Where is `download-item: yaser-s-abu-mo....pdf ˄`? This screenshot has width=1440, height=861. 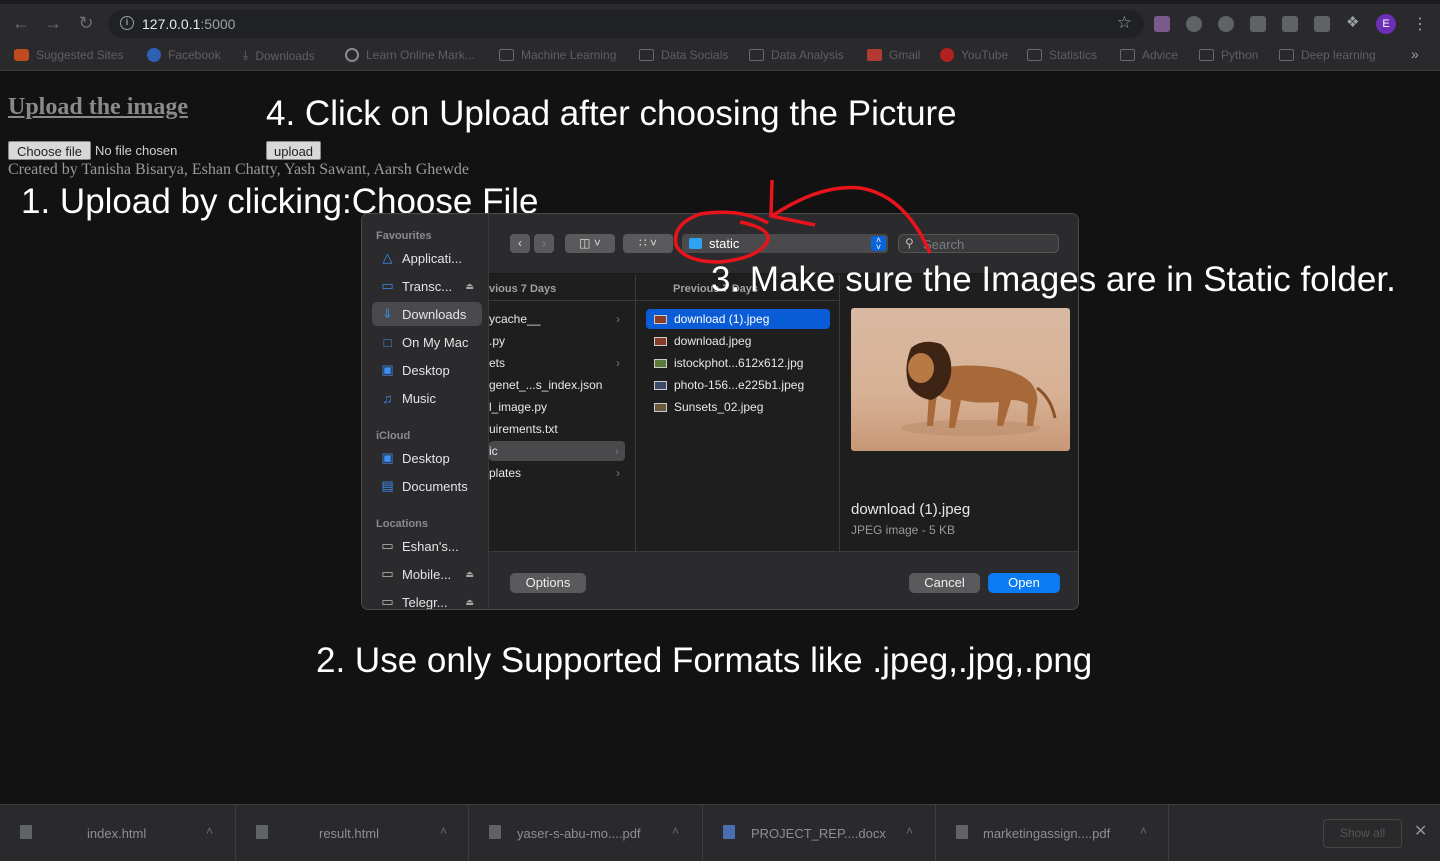 download-item: yaser-s-abu-mo....pdf ˄ is located at coordinates (586, 833).